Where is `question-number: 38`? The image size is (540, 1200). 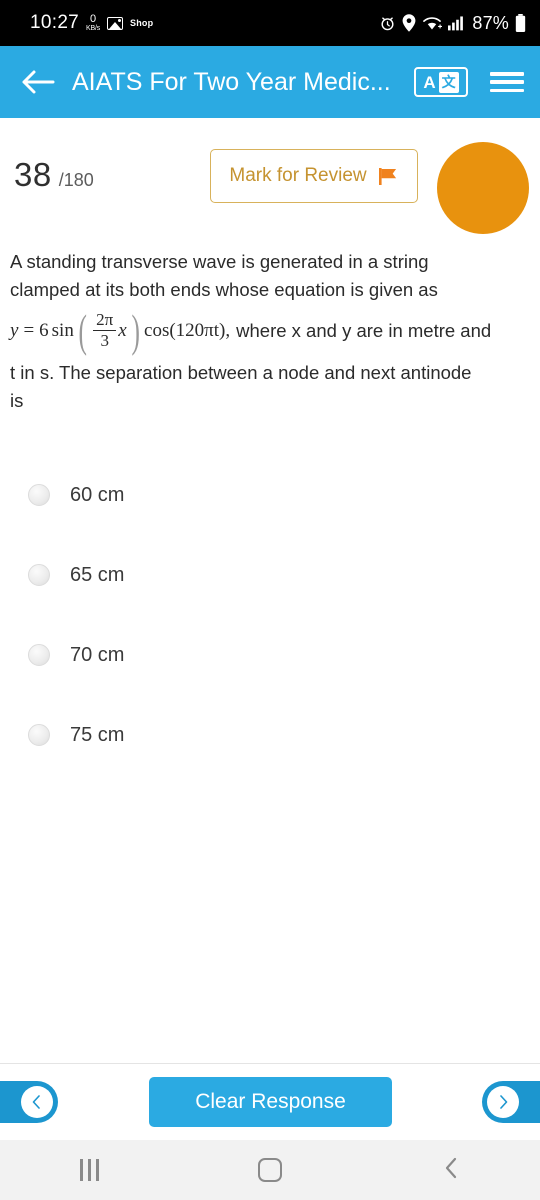
question-number: 38 is located at coordinates (33, 174).